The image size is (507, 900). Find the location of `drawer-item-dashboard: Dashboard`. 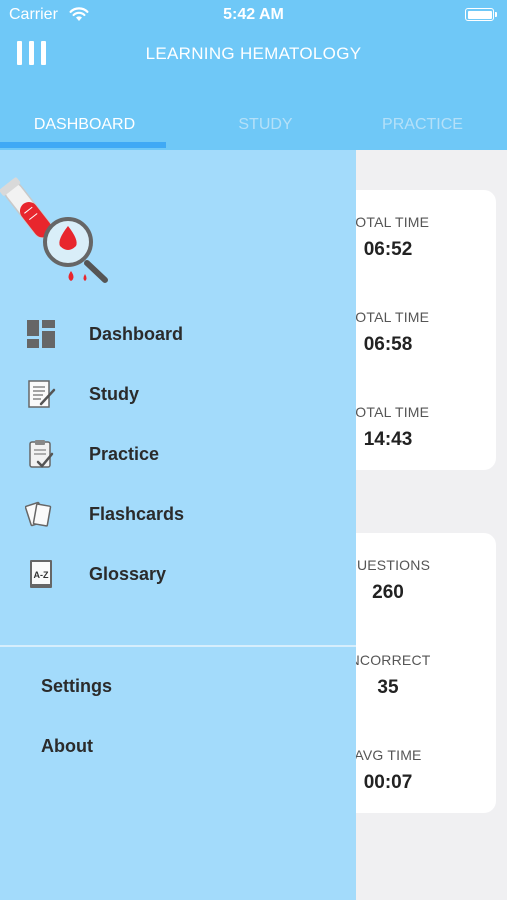

drawer-item-dashboard: Dashboard is located at coordinates (178, 335).